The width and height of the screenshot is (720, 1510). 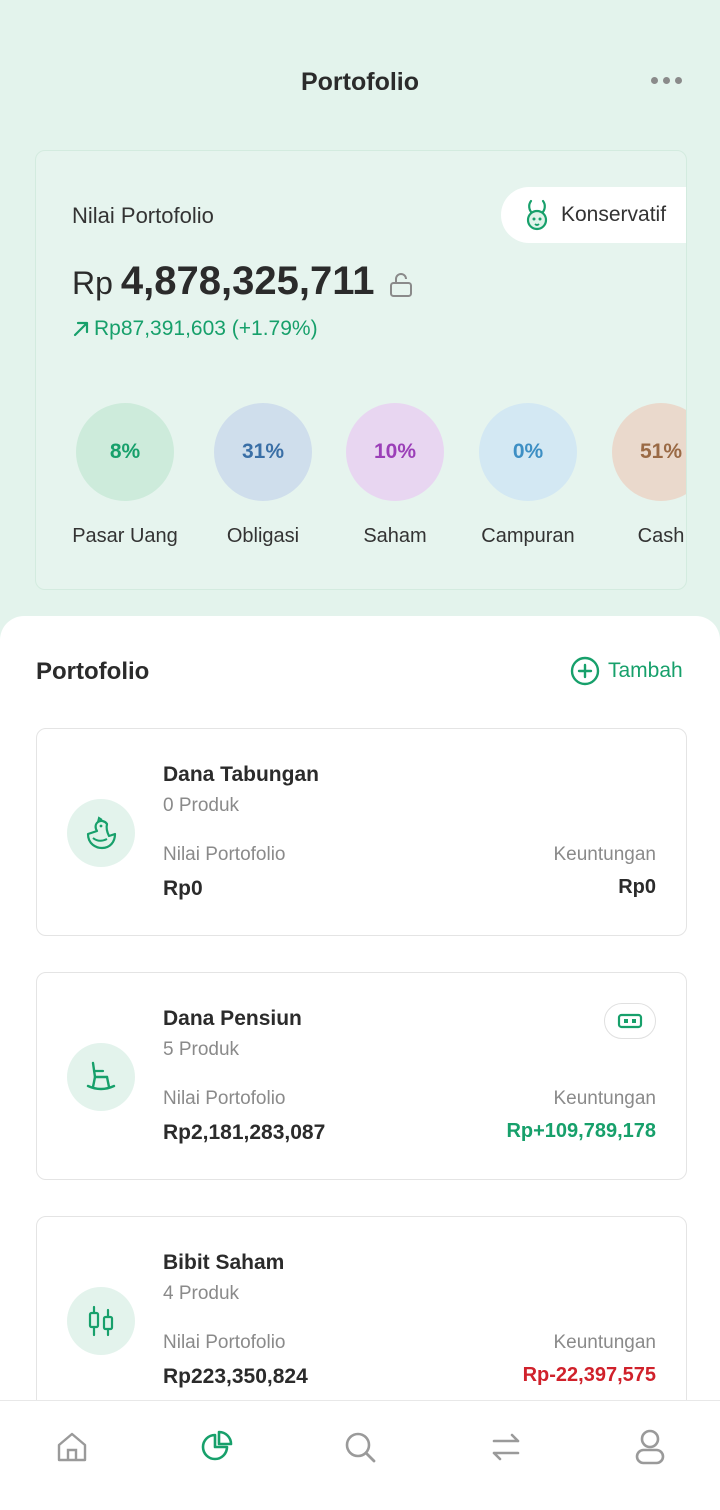 What do you see at coordinates (589, 1375) in the screenshot?
I see `portfolio-gain: Rp-22,397,575` at bounding box center [589, 1375].